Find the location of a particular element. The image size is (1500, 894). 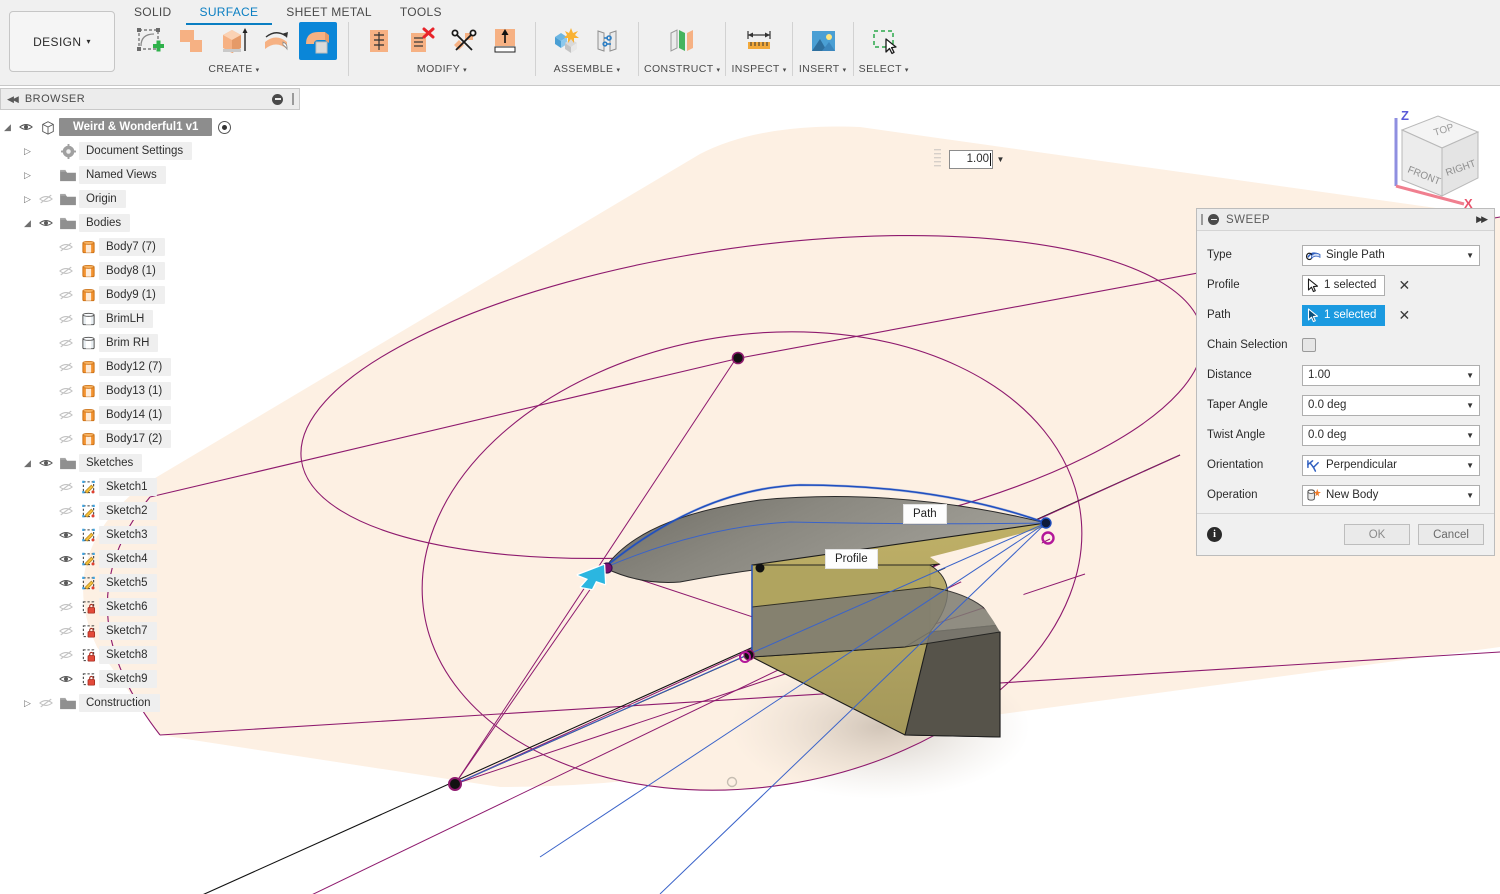

expand-triangle-icon: ◢ is located at coordinates (27, 463).